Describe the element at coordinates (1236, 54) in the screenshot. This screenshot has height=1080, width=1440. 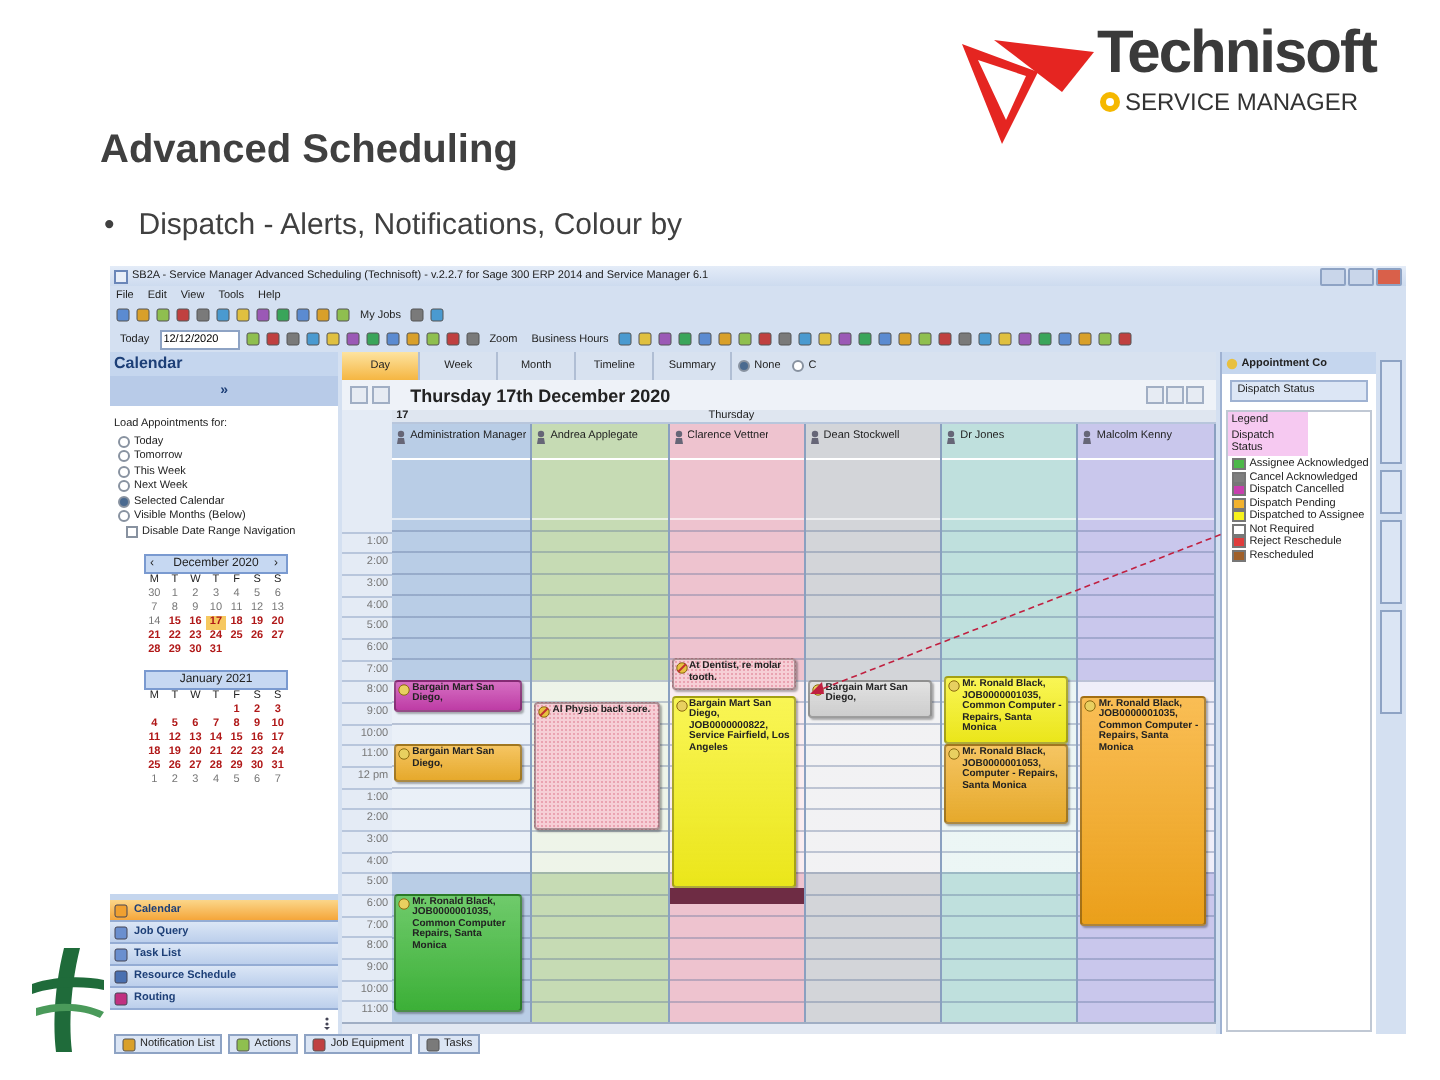
I see `logo-name: Technisoft` at that location.